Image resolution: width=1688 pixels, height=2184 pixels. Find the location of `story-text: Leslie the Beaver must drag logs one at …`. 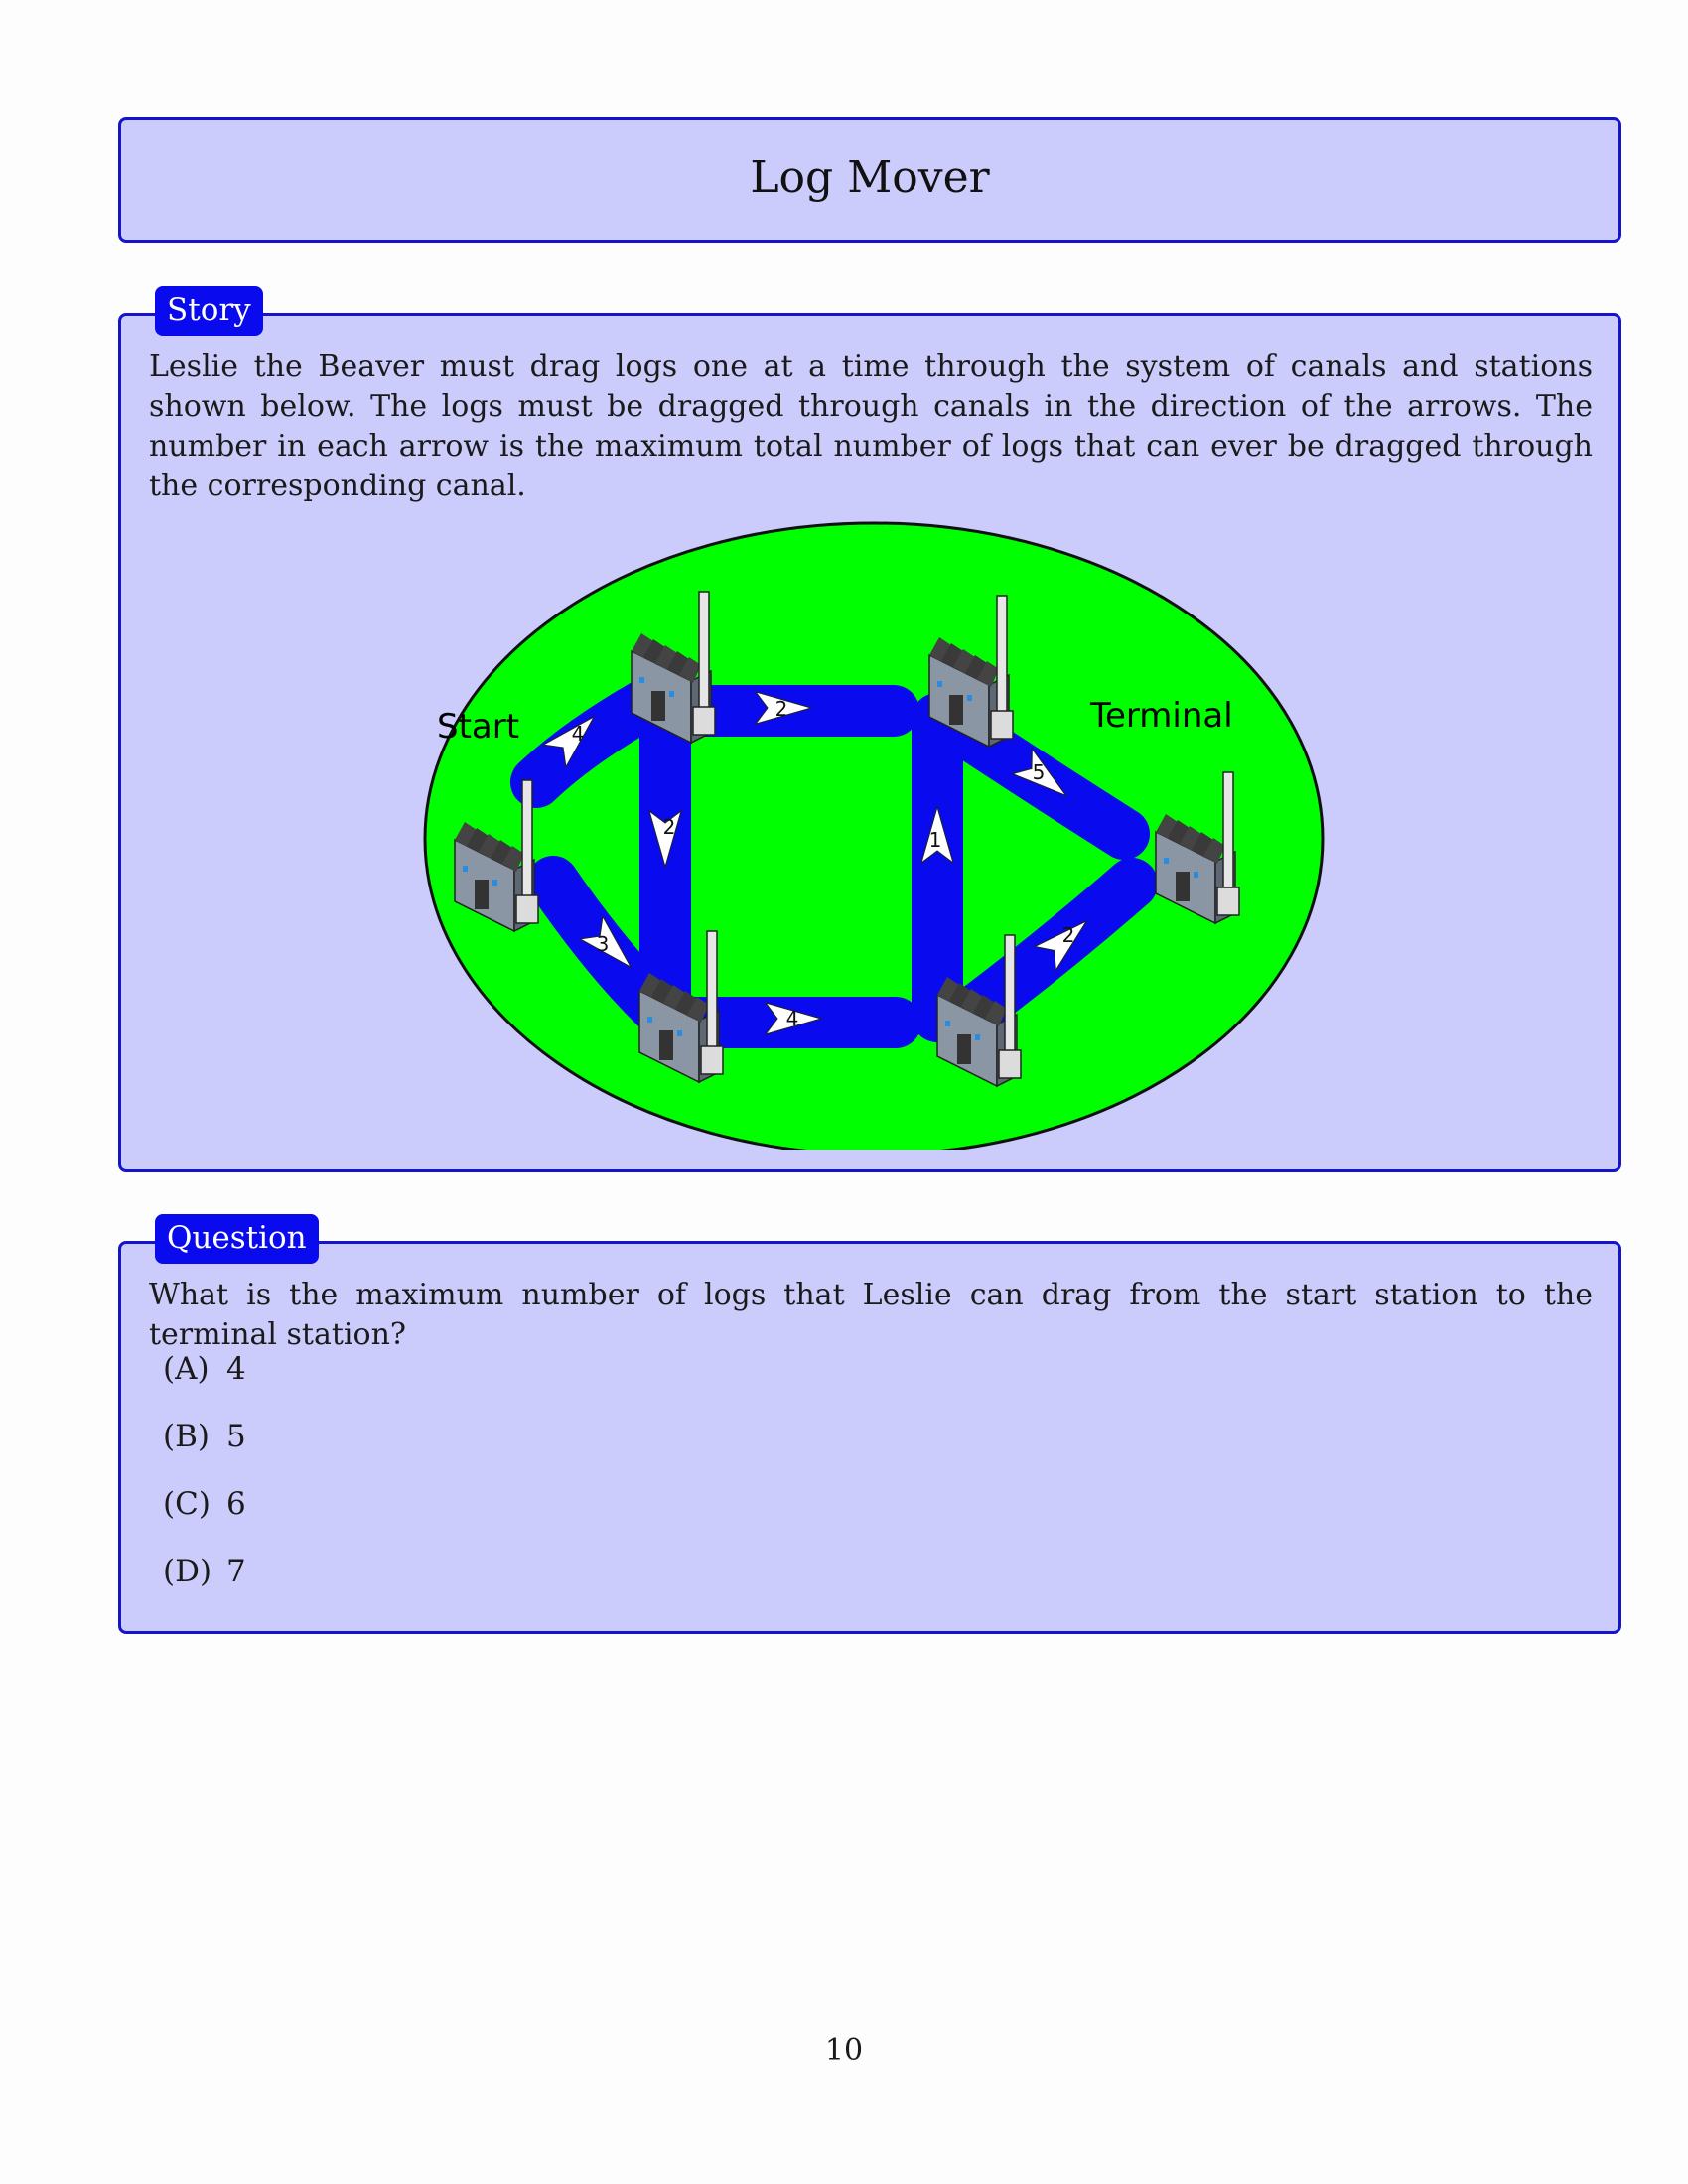

story-text: Leslie the Beaver must drag logs one at … is located at coordinates (871, 426).